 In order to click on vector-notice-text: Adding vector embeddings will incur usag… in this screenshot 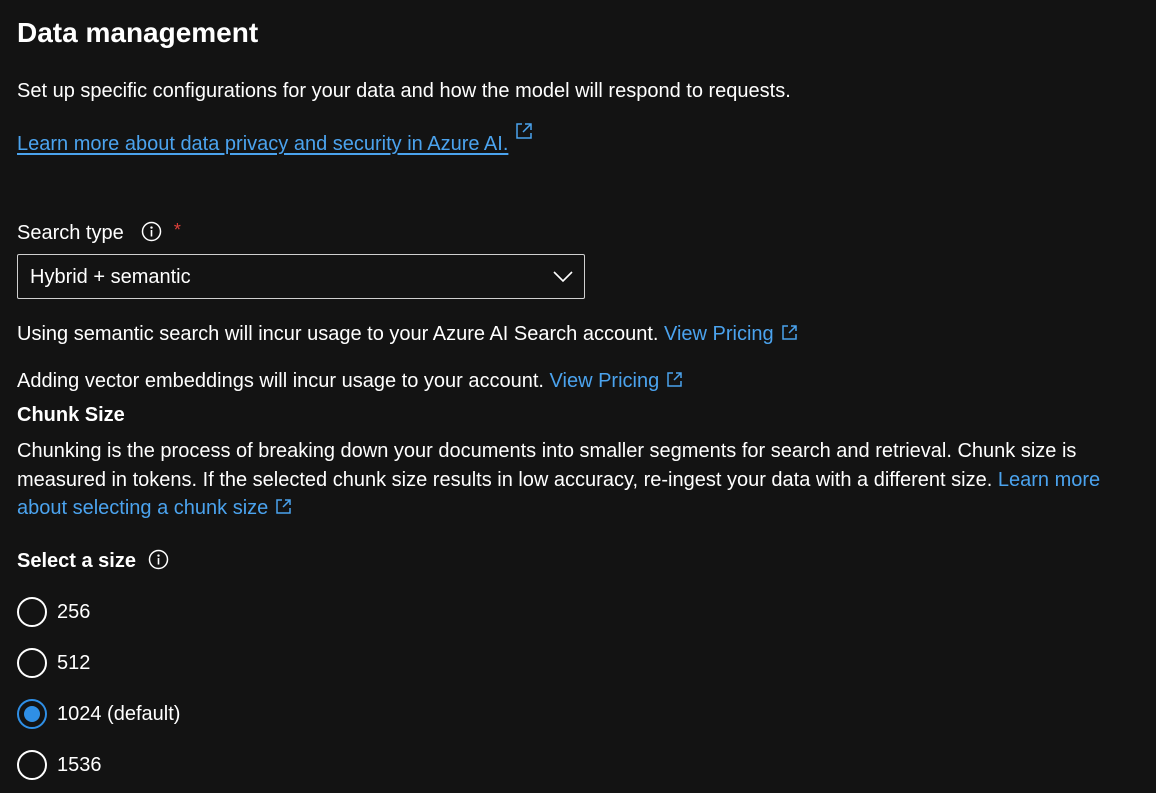, I will do `click(280, 381)`.